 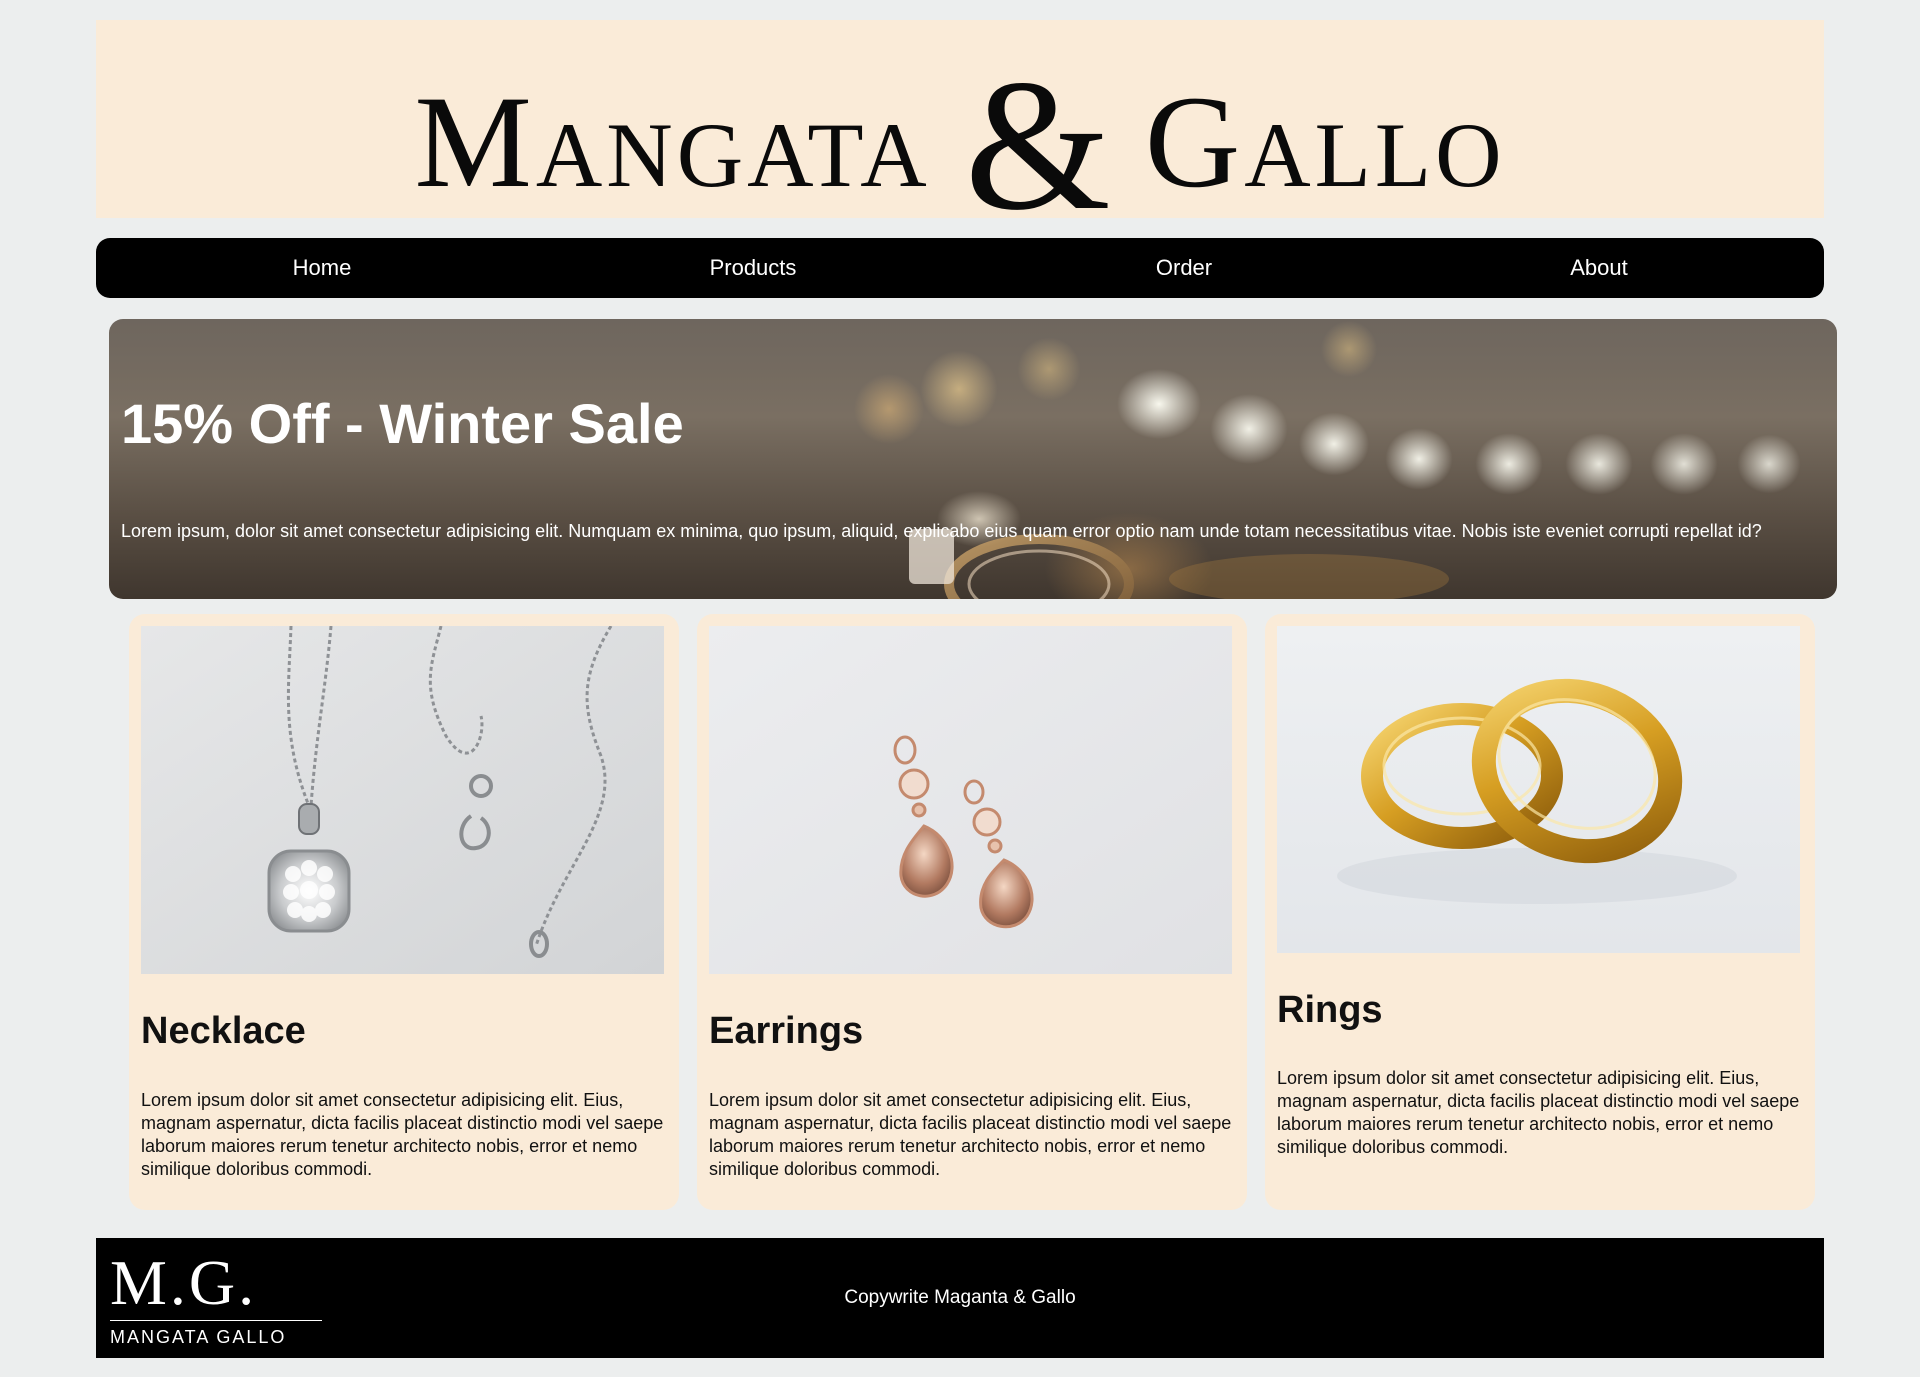 I want to click on product-title-rings: Rings, so click(x=1330, y=1010).